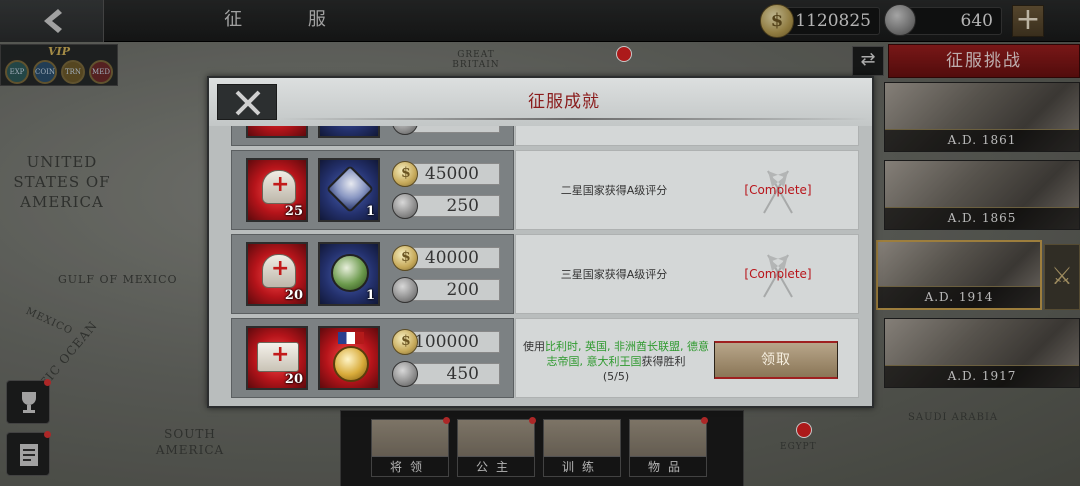 The width and height of the screenshot is (1080, 486). What do you see at coordinates (574, 119) in the screenshot?
I see `title-divider` at bounding box center [574, 119].